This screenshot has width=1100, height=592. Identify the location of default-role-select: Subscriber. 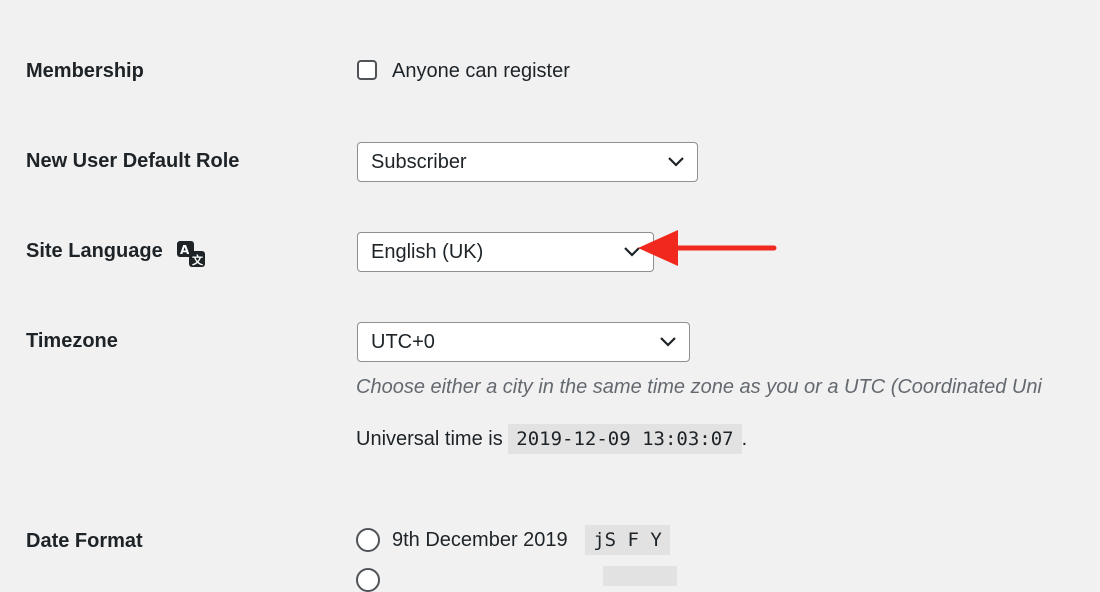
(527, 162).